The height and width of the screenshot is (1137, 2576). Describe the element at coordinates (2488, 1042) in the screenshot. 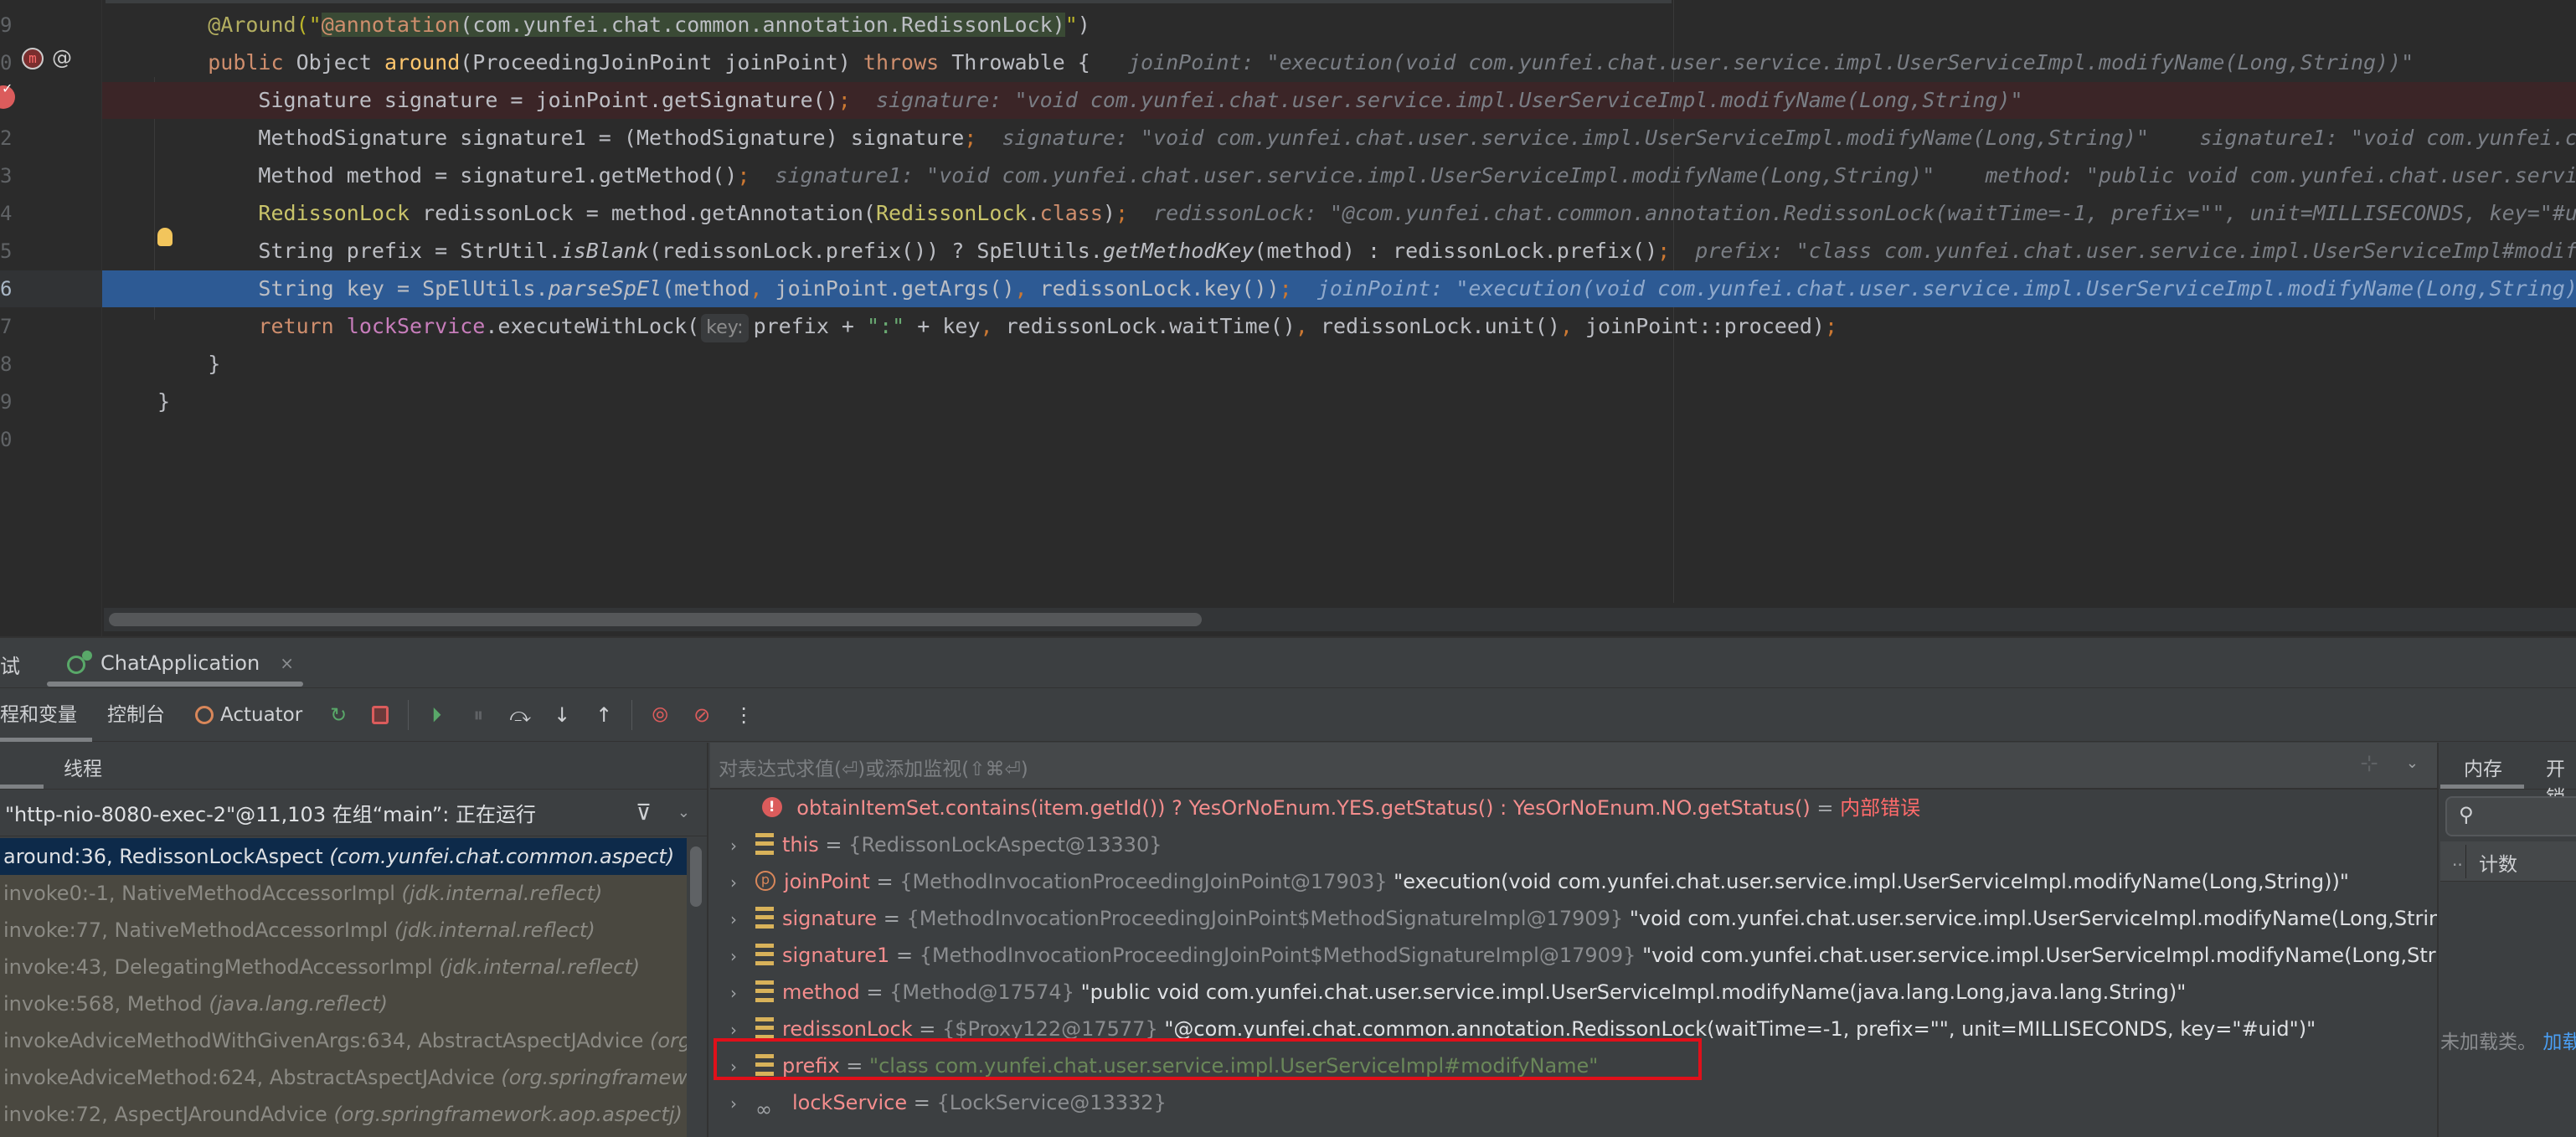

I see `empty-text: 未加载类。` at that location.